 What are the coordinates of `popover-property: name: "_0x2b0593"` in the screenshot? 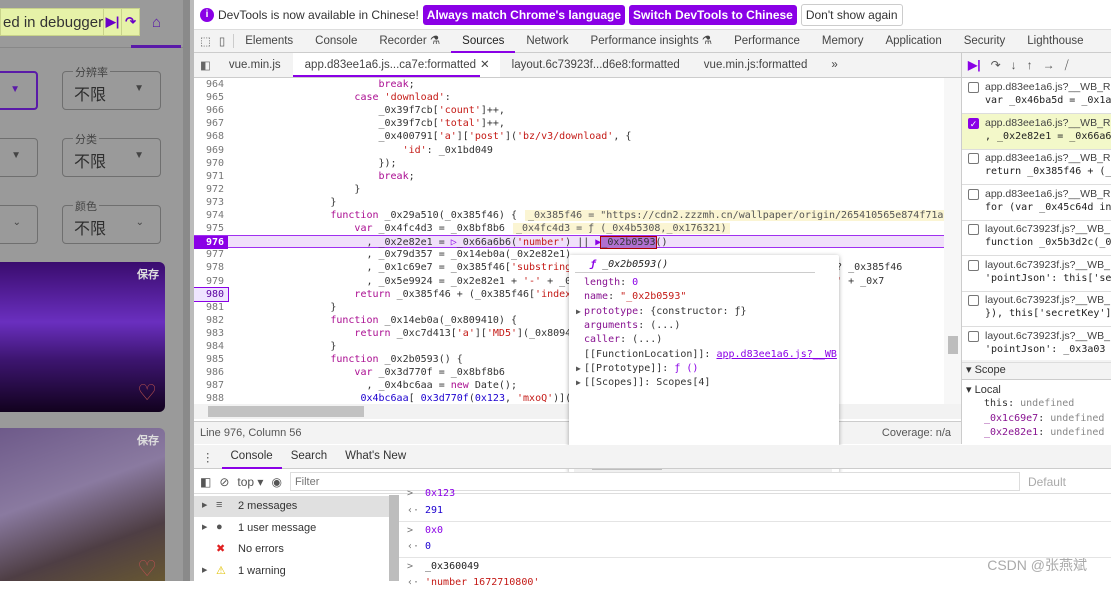 It's located at (635, 296).